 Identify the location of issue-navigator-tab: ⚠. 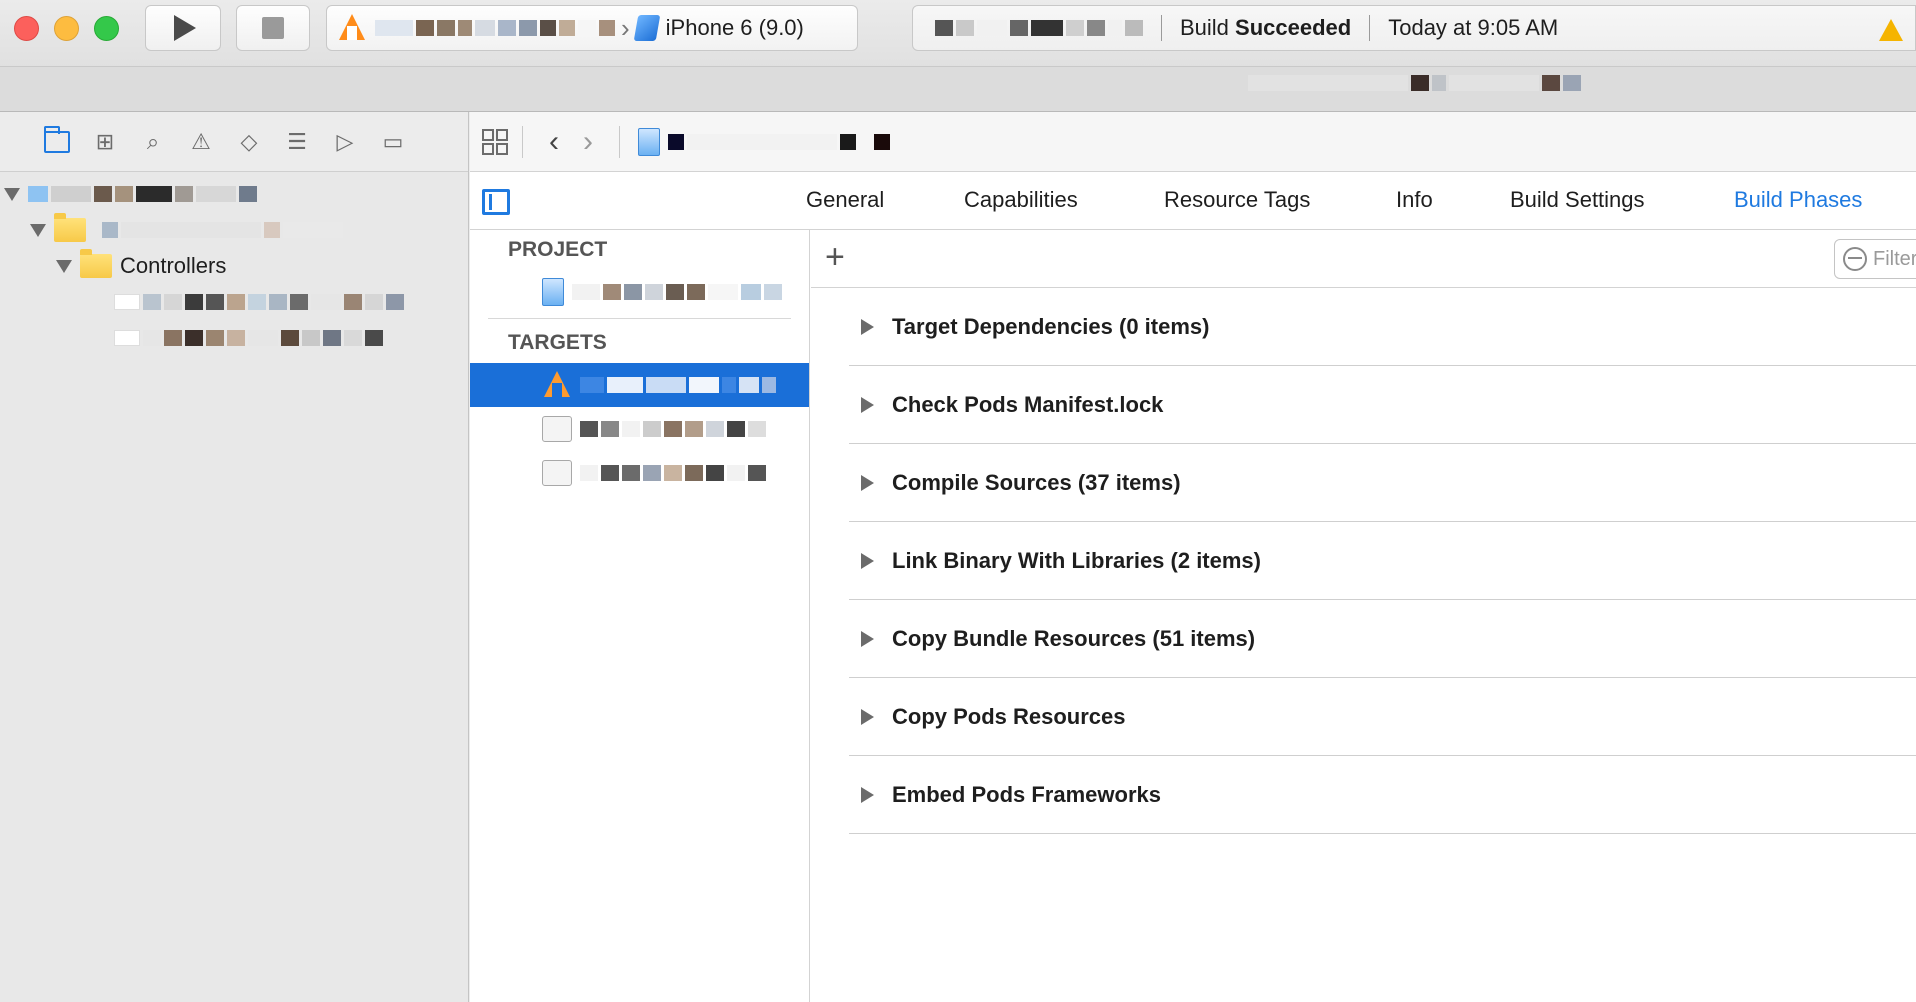
(201, 142).